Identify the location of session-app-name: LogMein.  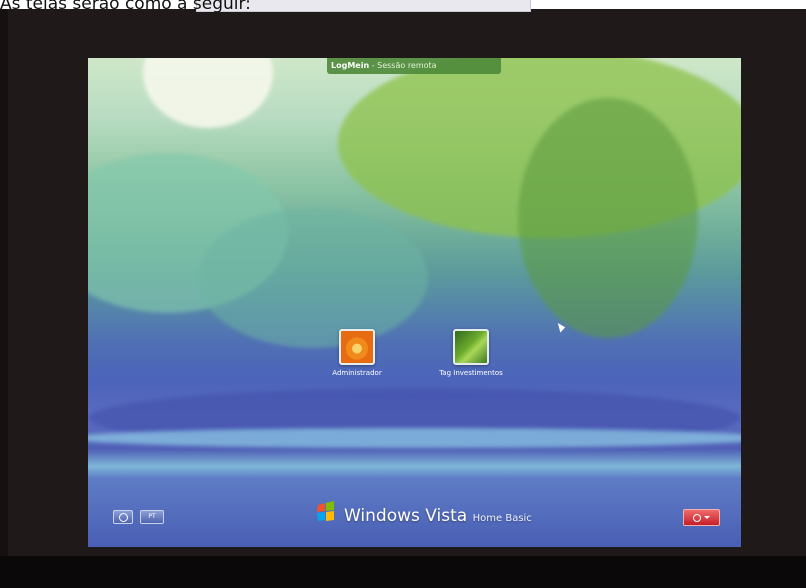
(350, 65).